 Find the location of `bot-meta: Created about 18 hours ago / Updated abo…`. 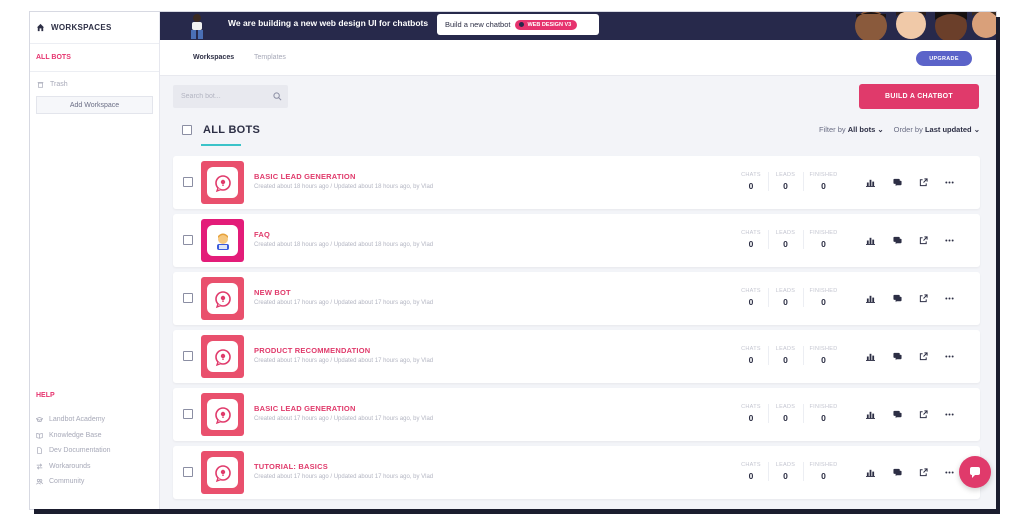

bot-meta: Created about 18 hours ago / Updated abo… is located at coordinates (344, 187).